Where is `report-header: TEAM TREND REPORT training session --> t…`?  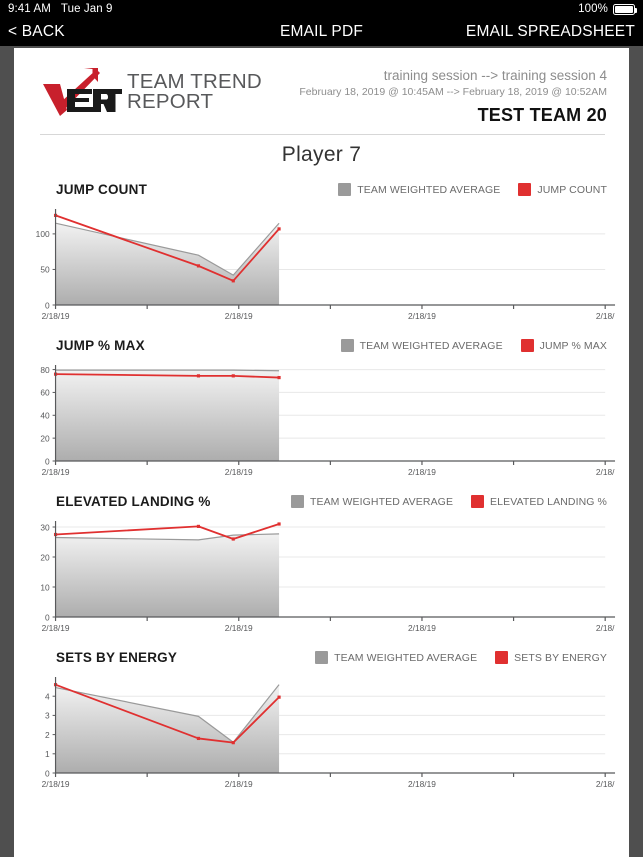
report-header: TEAM TREND REPORT training session --> t… is located at coordinates (321, 92).